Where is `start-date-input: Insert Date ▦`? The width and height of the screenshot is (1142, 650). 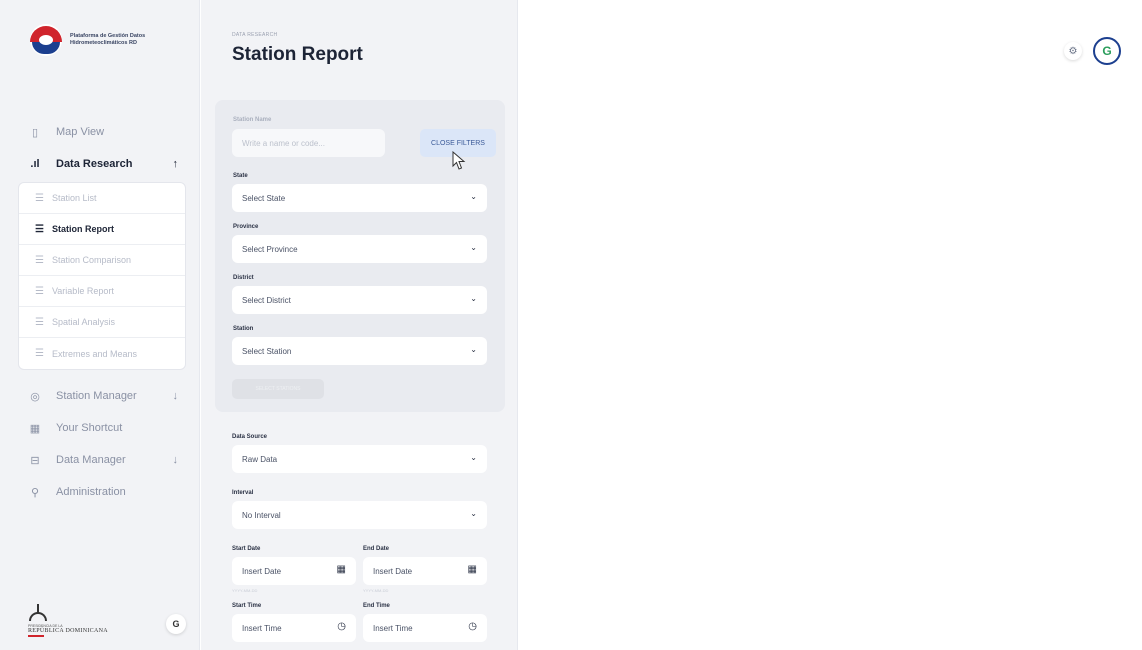 start-date-input: Insert Date ▦ is located at coordinates (294, 571).